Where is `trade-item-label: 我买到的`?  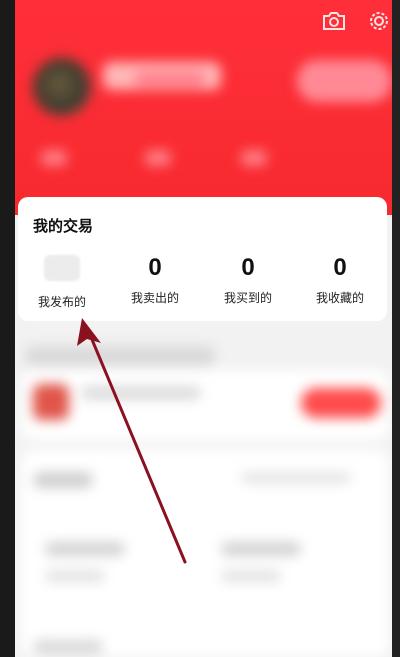
trade-item-label: 我买到的 is located at coordinates (247, 298).